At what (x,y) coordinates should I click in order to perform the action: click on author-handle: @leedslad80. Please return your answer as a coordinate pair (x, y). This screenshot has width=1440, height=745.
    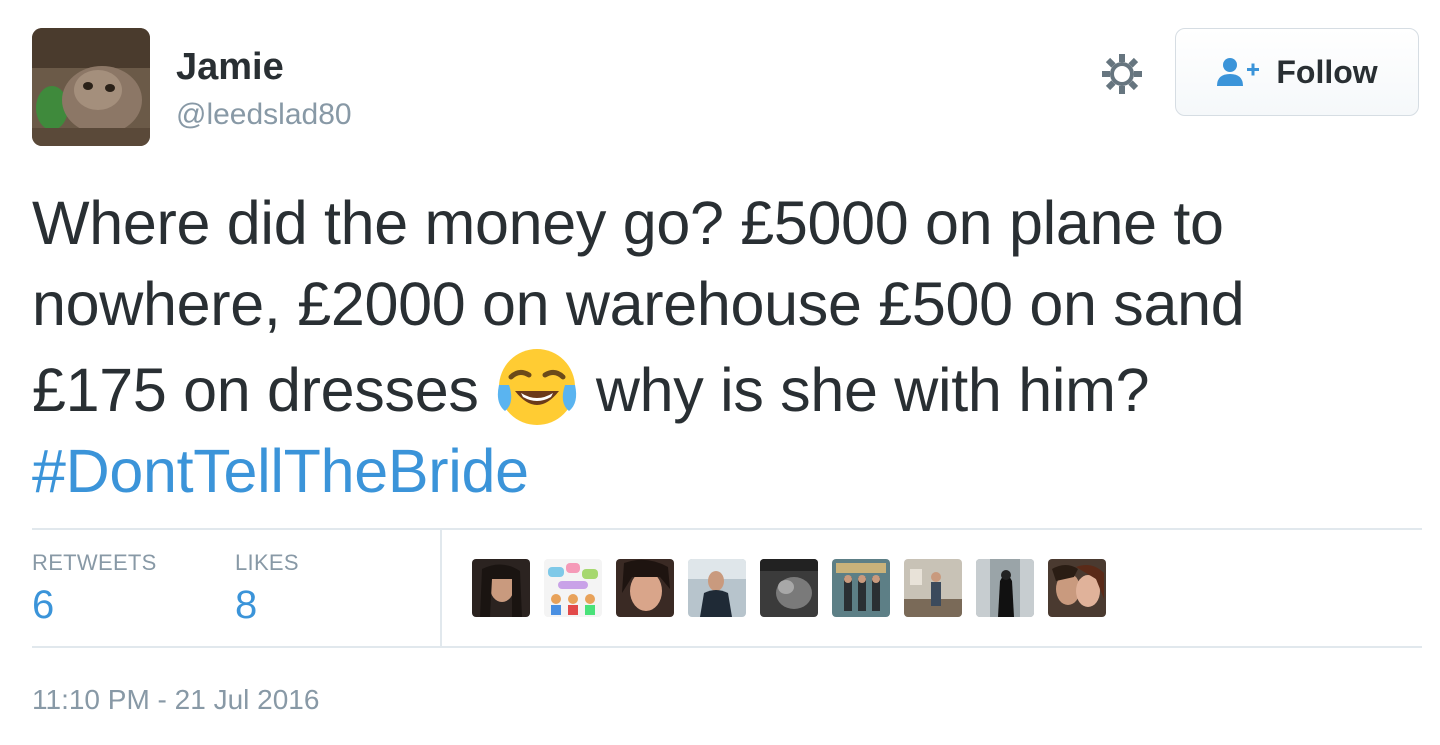
    Looking at the image, I should click on (264, 115).